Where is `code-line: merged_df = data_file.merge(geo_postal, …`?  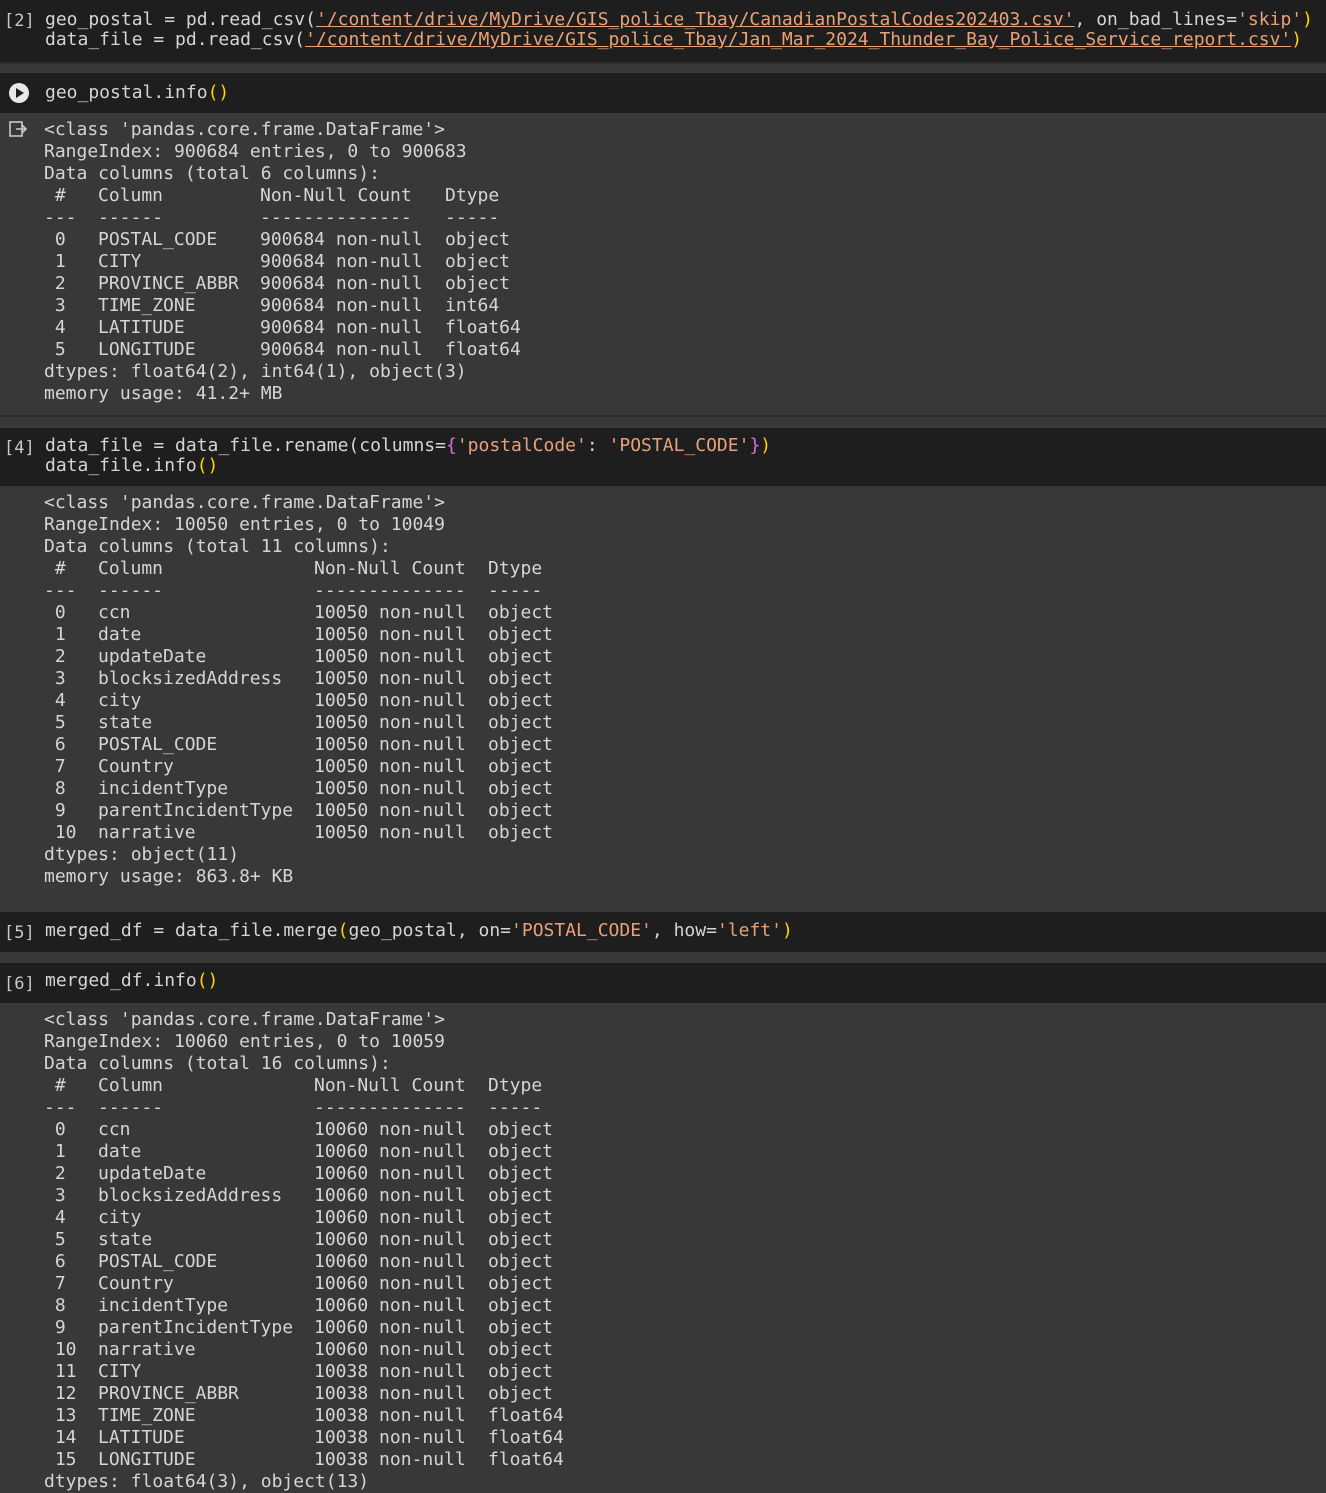 code-line: merged_df = data_file.merge(geo_postal, … is located at coordinates (419, 931).